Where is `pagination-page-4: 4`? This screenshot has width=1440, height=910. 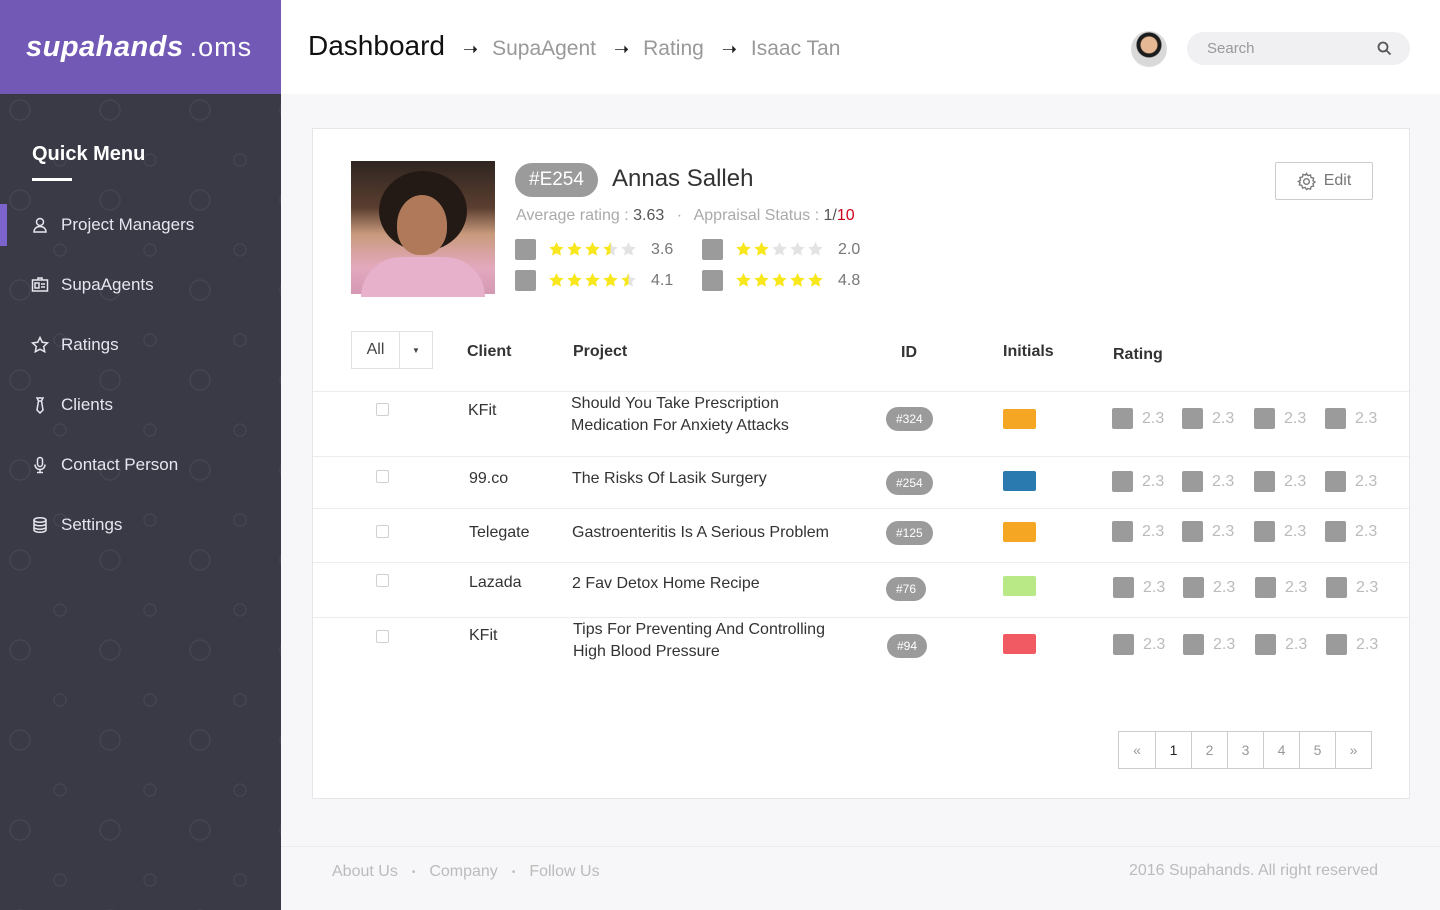 pagination-page-4: 4 is located at coordinates (1281, 750).